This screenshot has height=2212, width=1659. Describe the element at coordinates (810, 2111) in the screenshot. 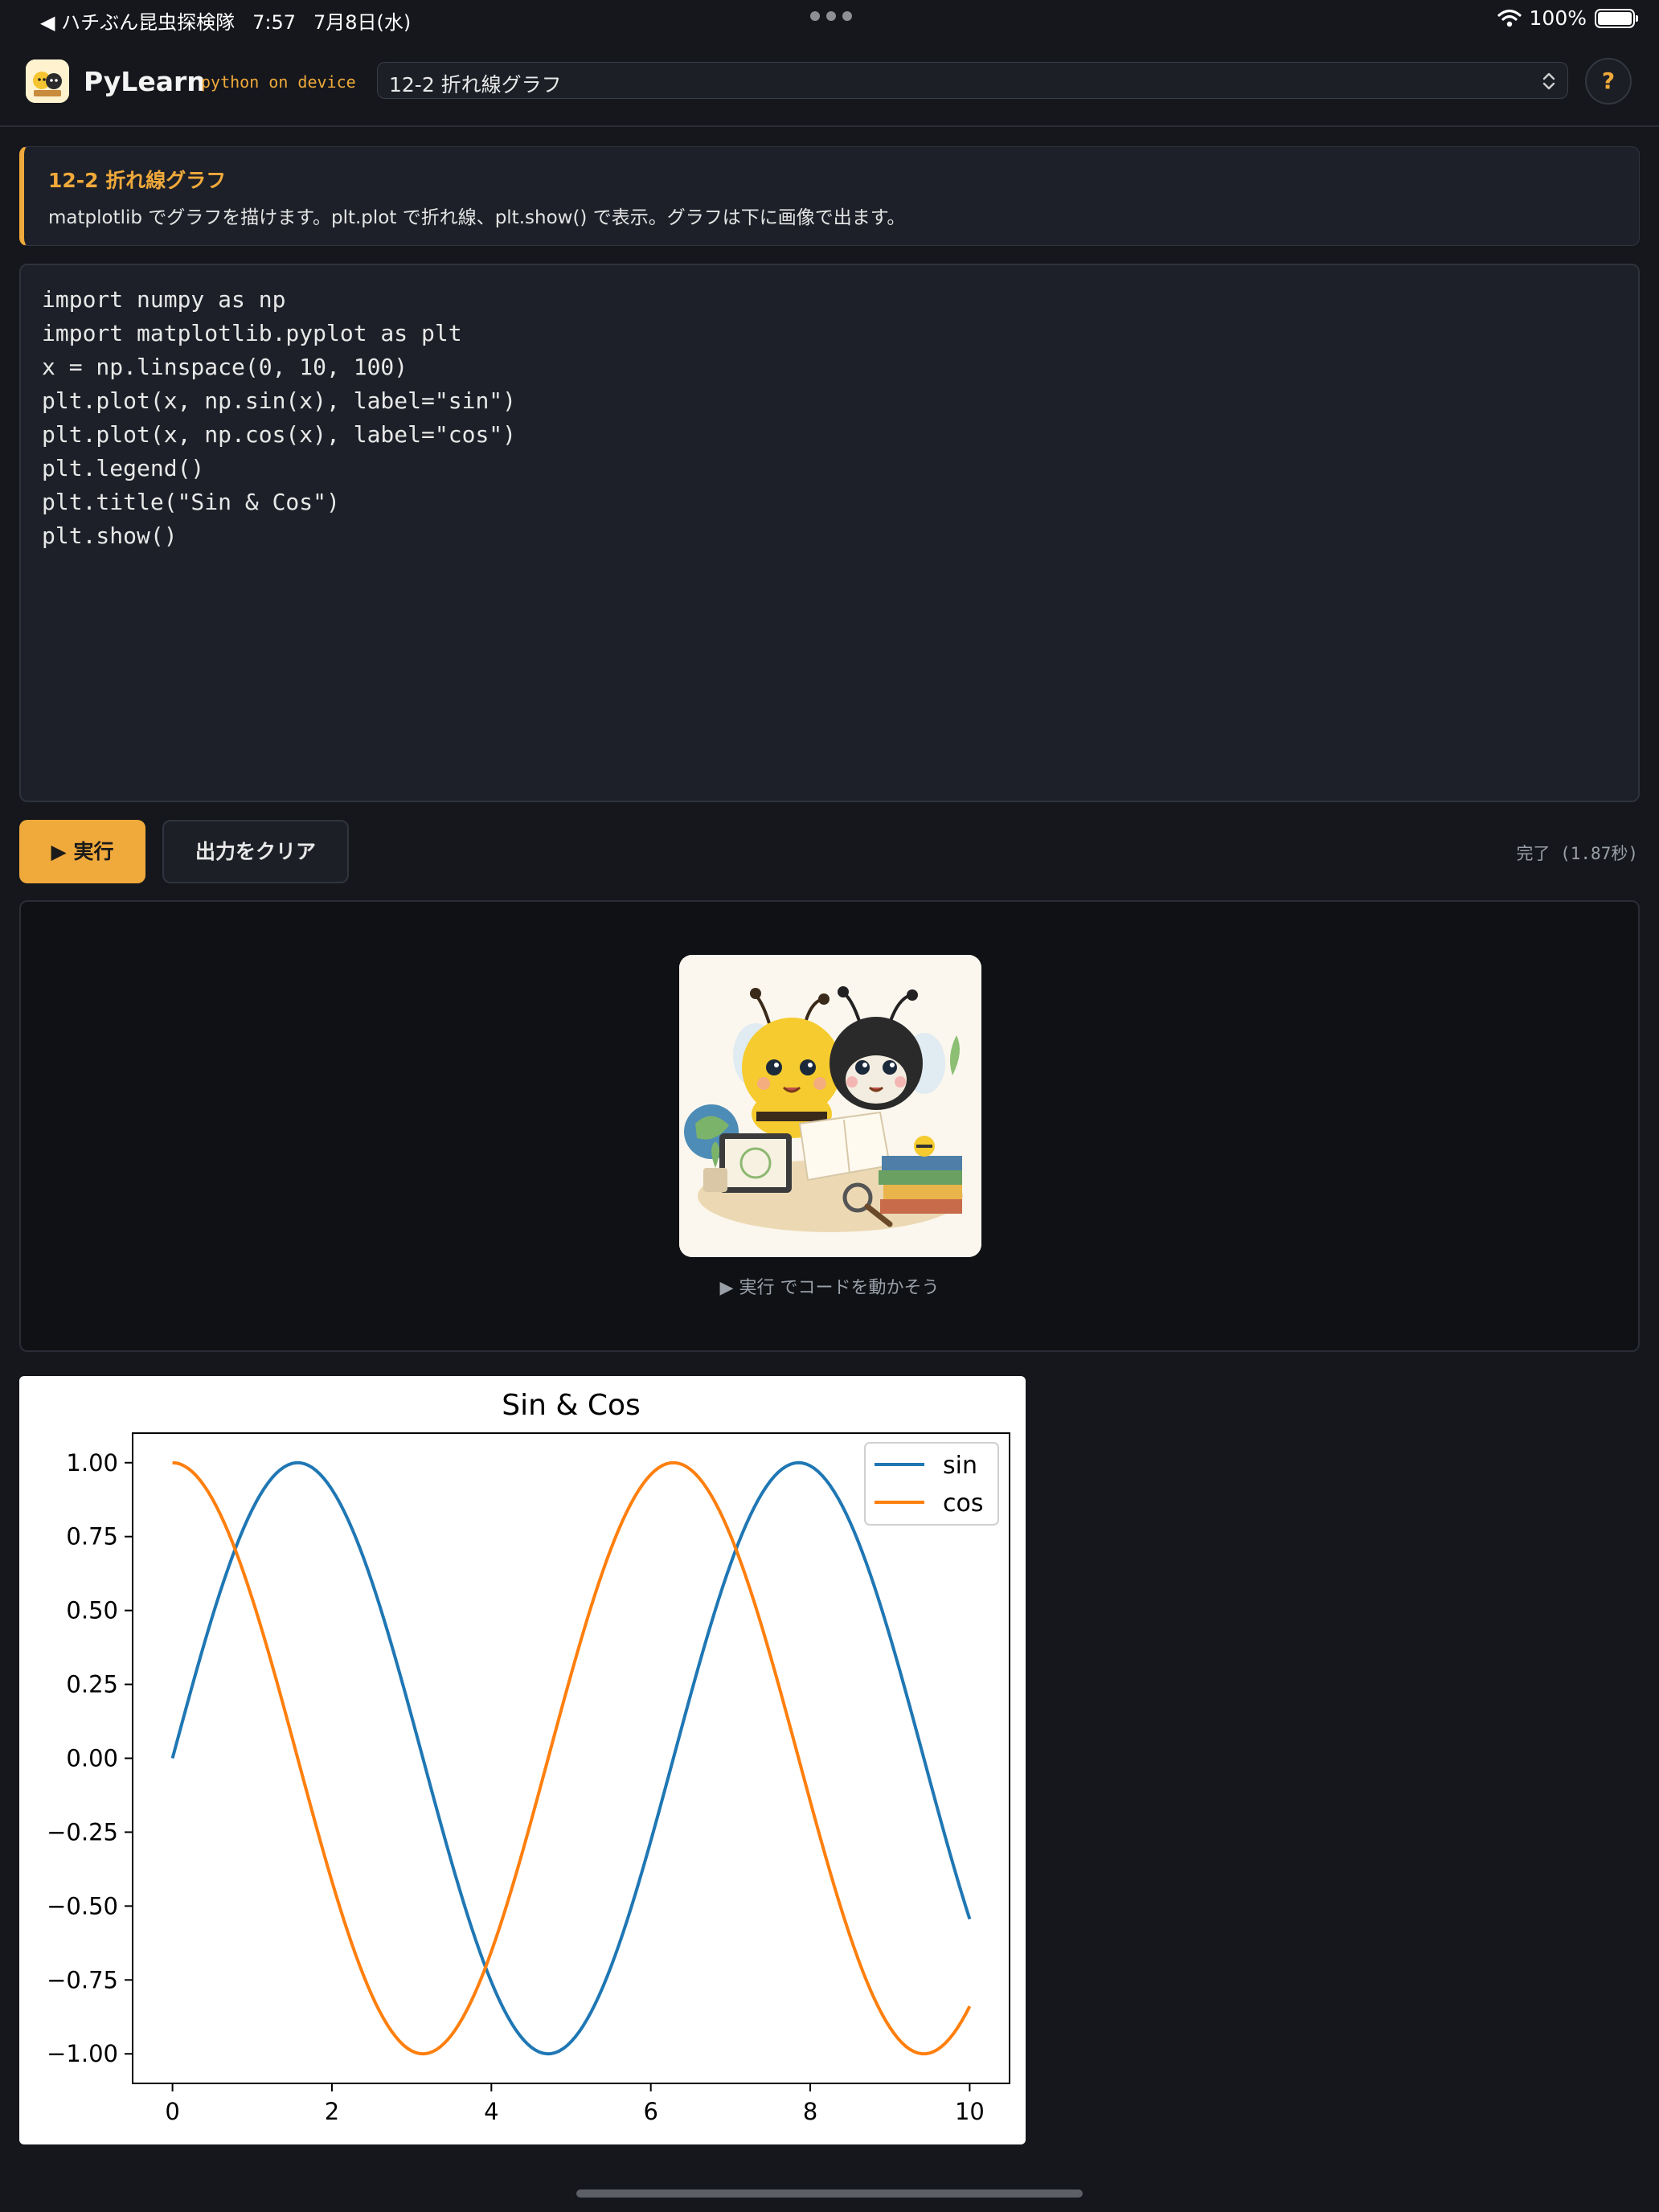

I see `x-tick-label: 8` at that location.